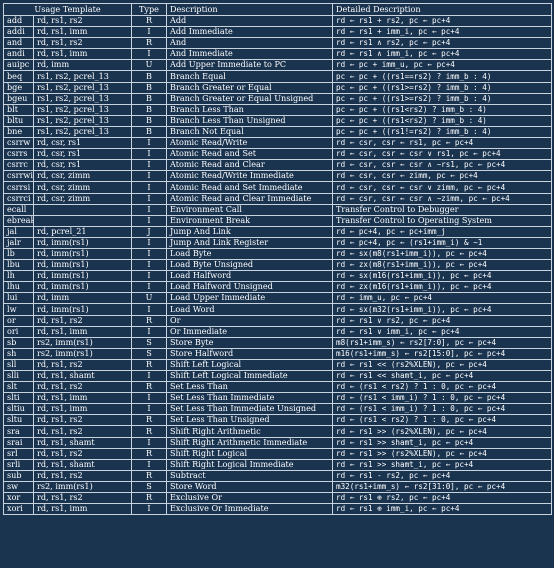 This screenshot has width=554, height=568. What do you see at coordinates (442, 143) in the screenshot?
I see `detail-cell: rd ← csr, csr ← rs1, pc ← pc+4` at bounding box center [442, 143].